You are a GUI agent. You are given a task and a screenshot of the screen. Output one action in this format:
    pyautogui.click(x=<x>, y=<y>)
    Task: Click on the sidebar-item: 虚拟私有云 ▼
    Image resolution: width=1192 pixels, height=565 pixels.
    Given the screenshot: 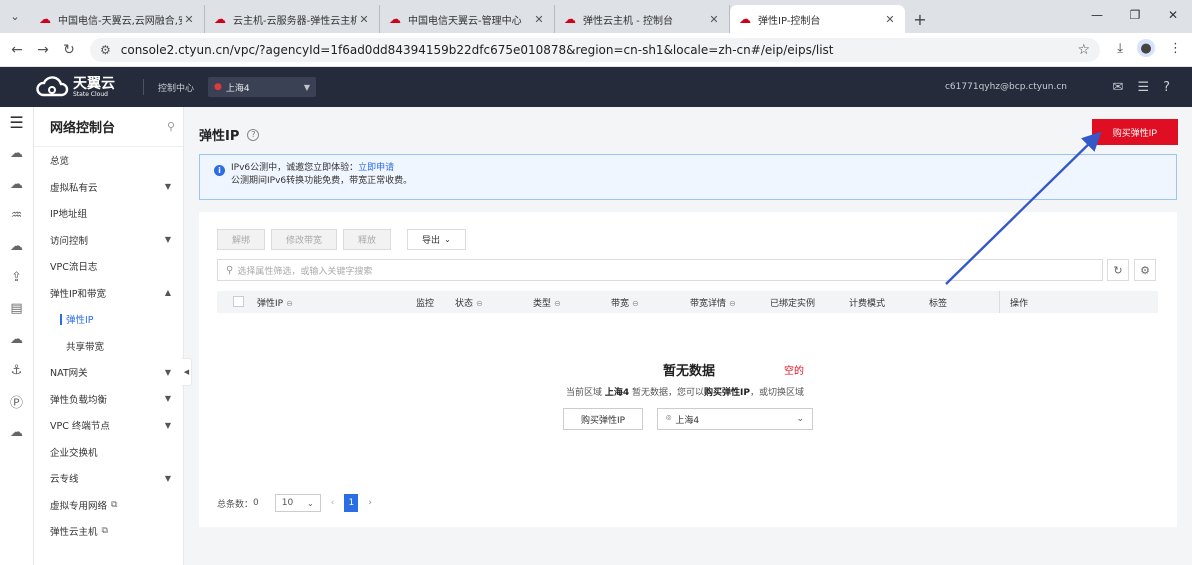 What is the action you would take?
    pyautogui.click(x=108, y=187)
    